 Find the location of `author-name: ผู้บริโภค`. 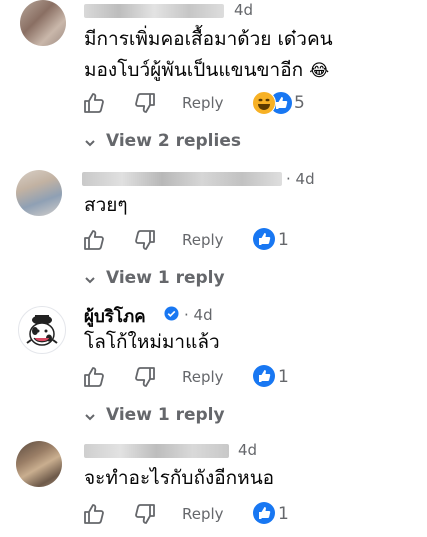

author-name: ผู้บริโภค is located at coordinates (115, 316).